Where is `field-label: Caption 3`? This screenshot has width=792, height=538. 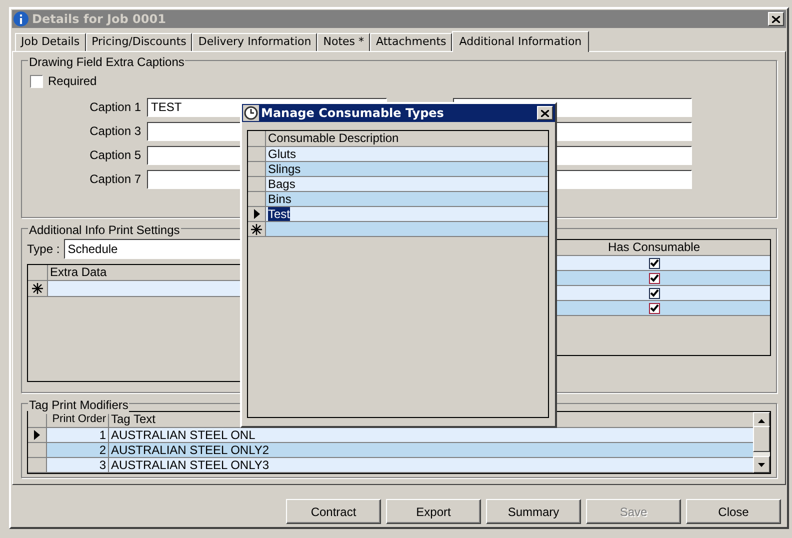 field-label: Caption 3 is located at coordinates (115, 131).